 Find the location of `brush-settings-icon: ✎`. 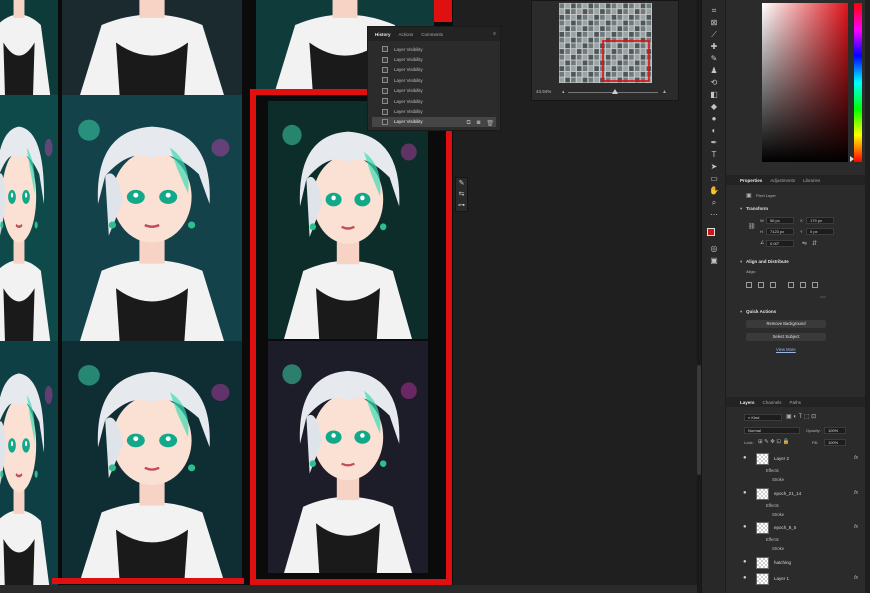

brush-settings-icon: ✎ is located at coordinates (461, 183).